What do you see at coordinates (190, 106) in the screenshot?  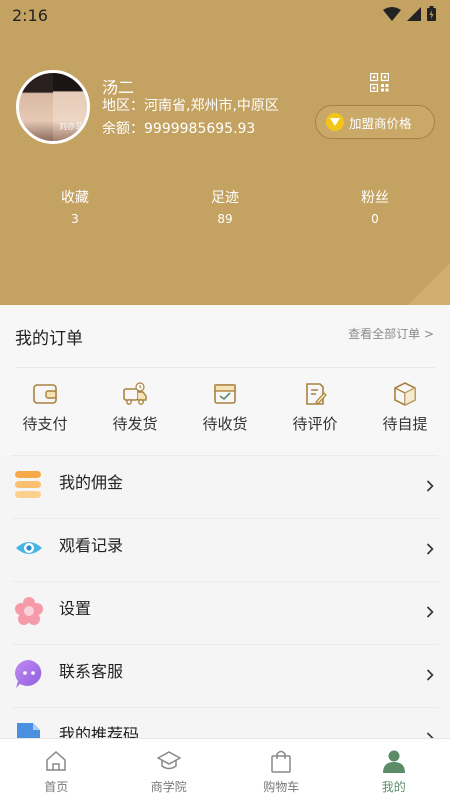 I see `user-region: 地区：河南省,郑州市,中原区` at bounding box center [190, 106].